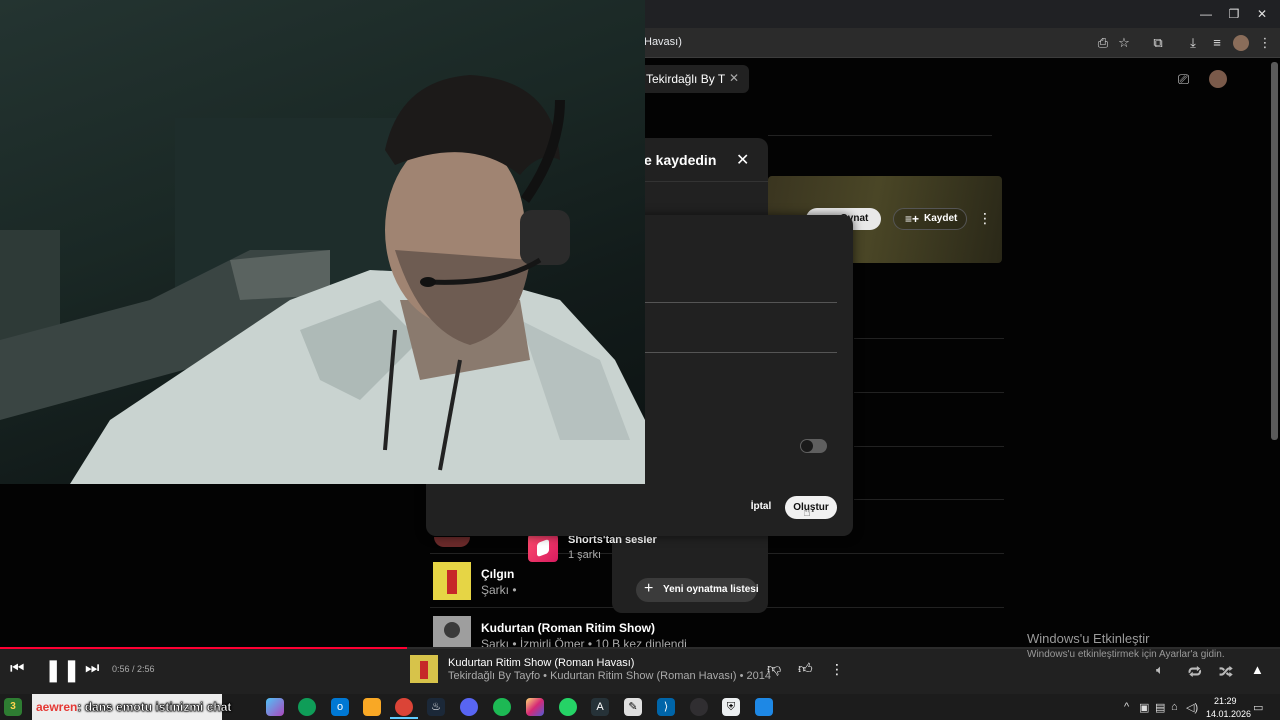  Describe the element at coordinates (1234, 14) in the screenshot. I see `restore-icon: ❐` at that location.